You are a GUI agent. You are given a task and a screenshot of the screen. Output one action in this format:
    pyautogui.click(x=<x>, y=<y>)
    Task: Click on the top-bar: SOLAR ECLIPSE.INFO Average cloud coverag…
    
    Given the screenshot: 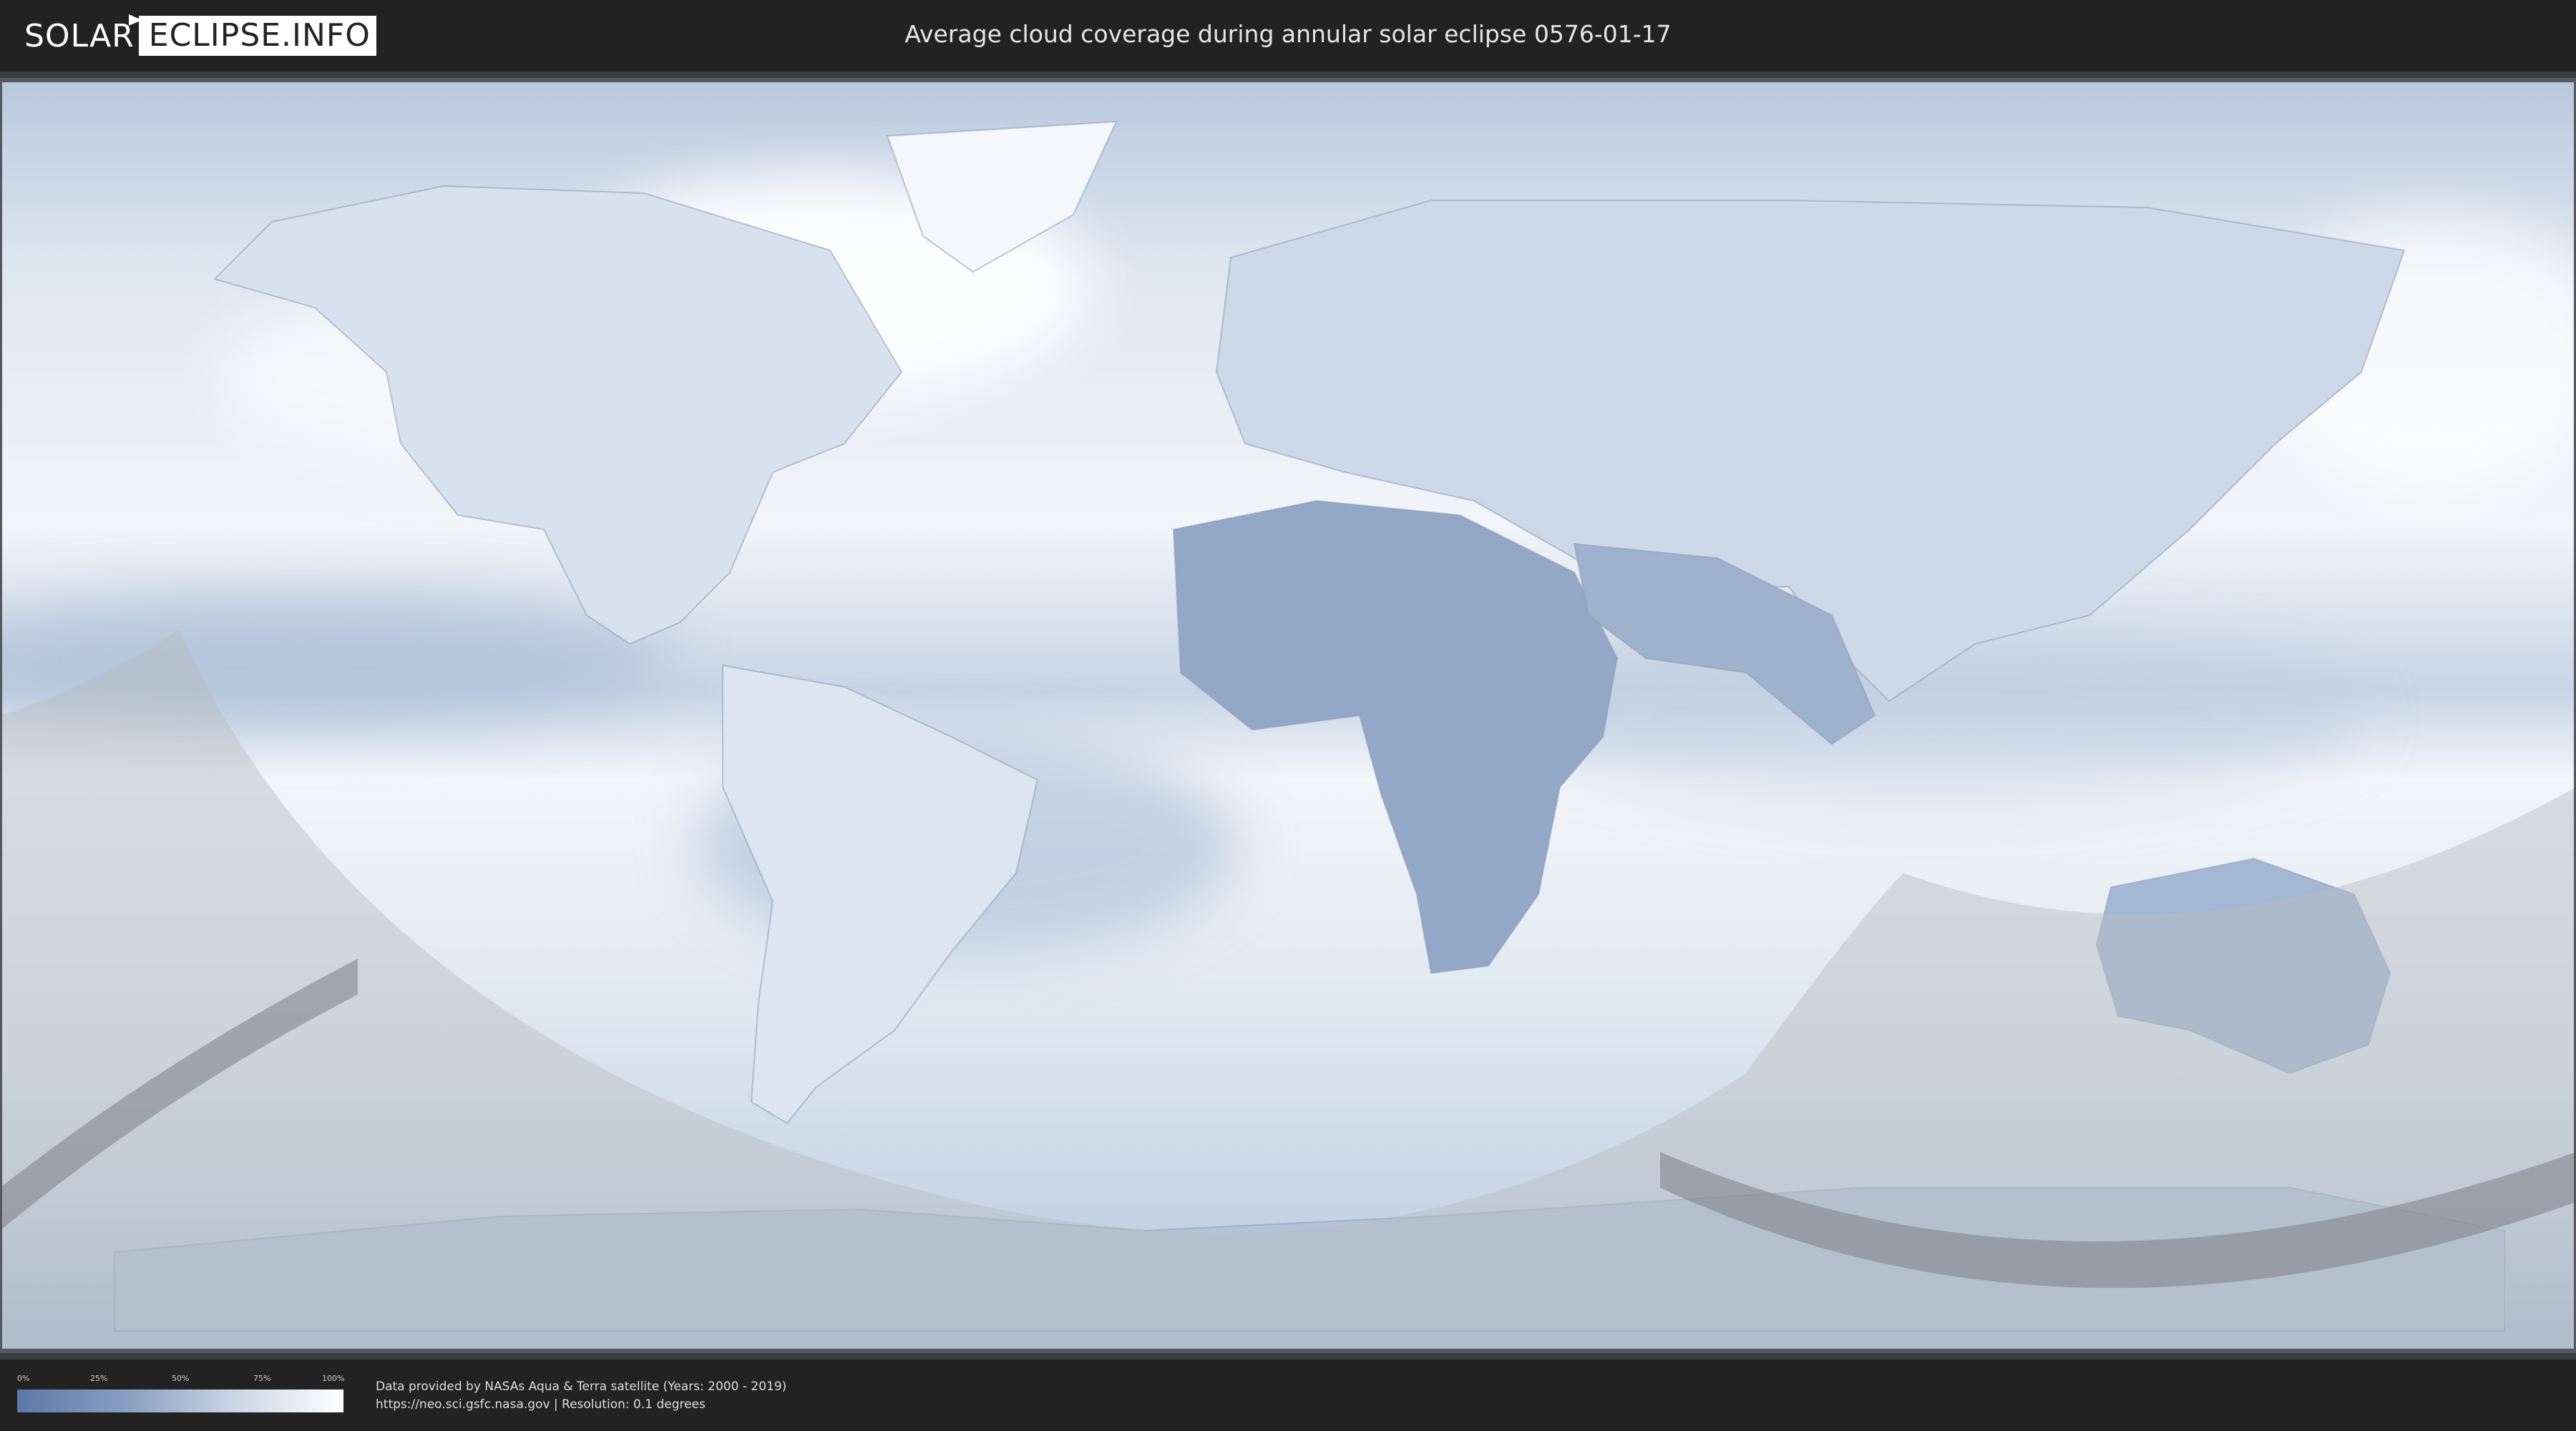 What is the action you would take?
    pyautogui.click(x=1288, y=36)
    